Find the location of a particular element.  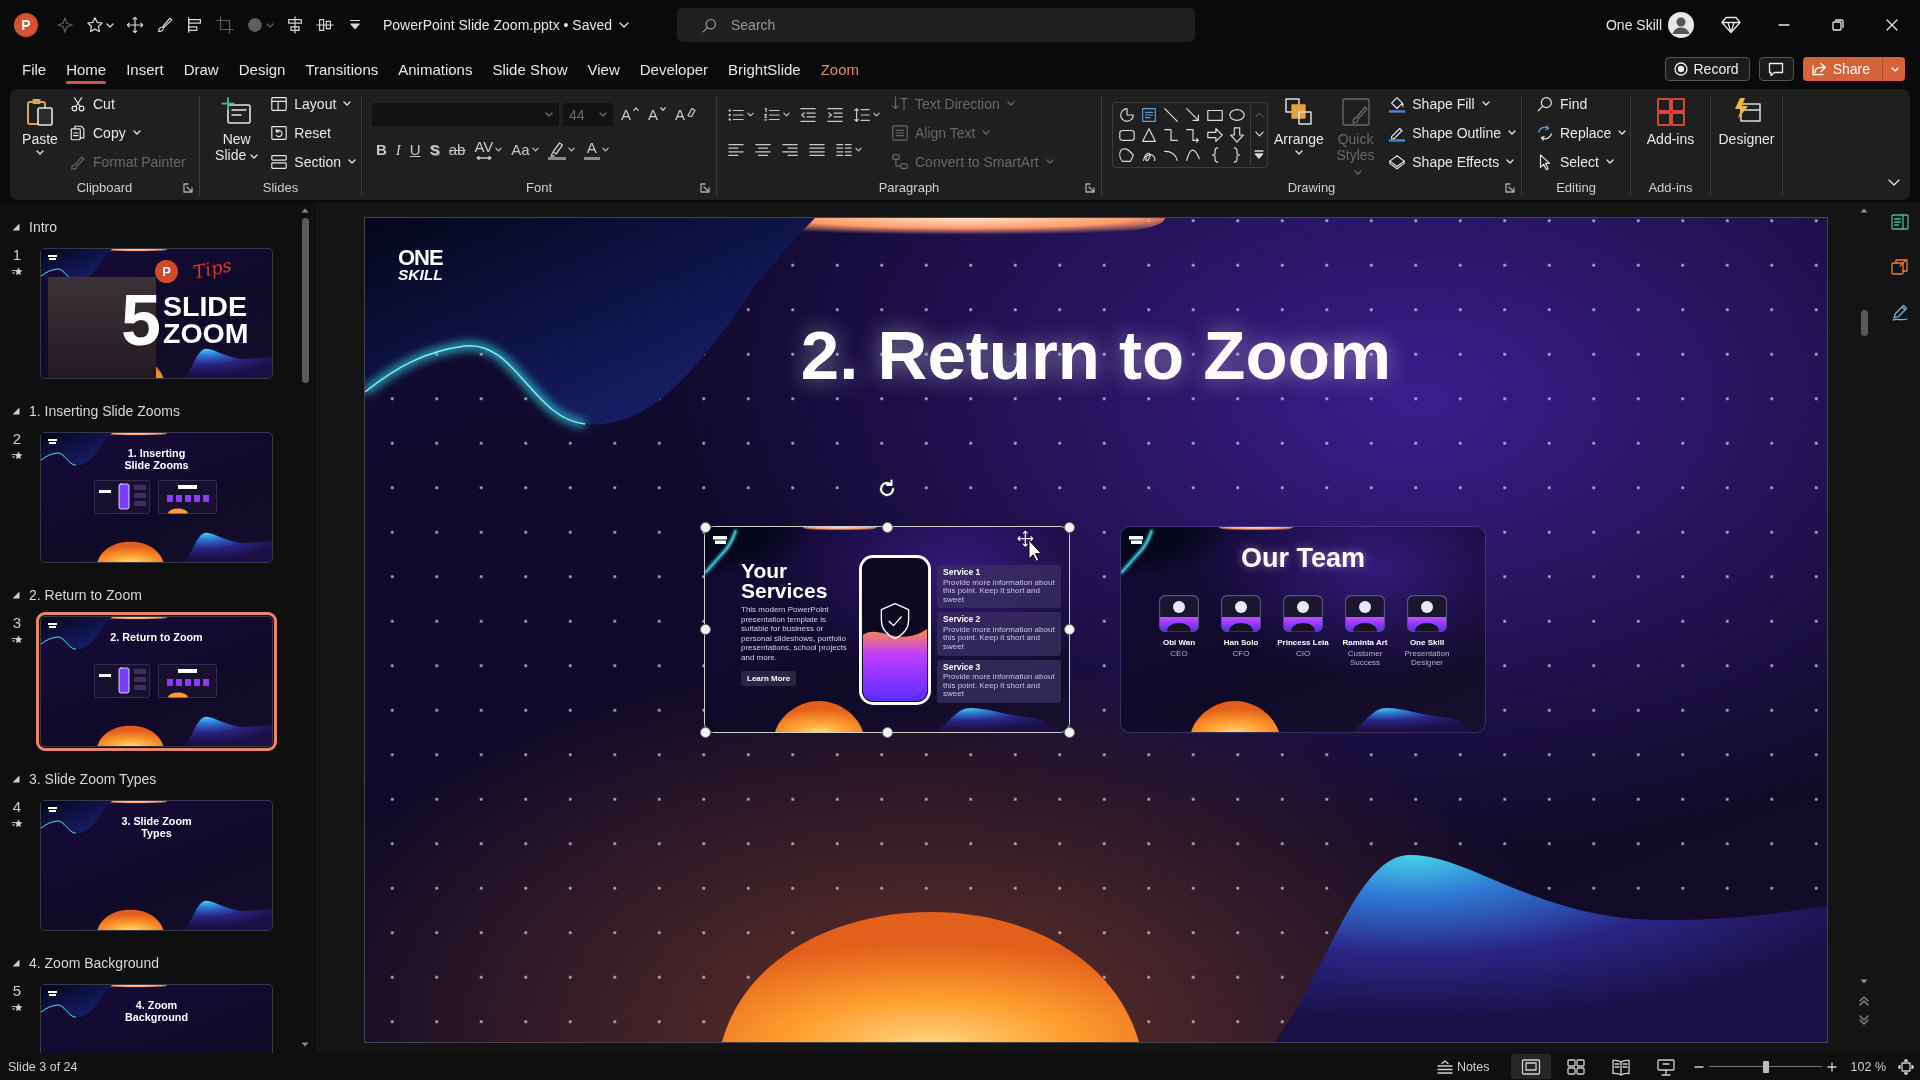

section-title: Intro is located at coordinates (43, 227).